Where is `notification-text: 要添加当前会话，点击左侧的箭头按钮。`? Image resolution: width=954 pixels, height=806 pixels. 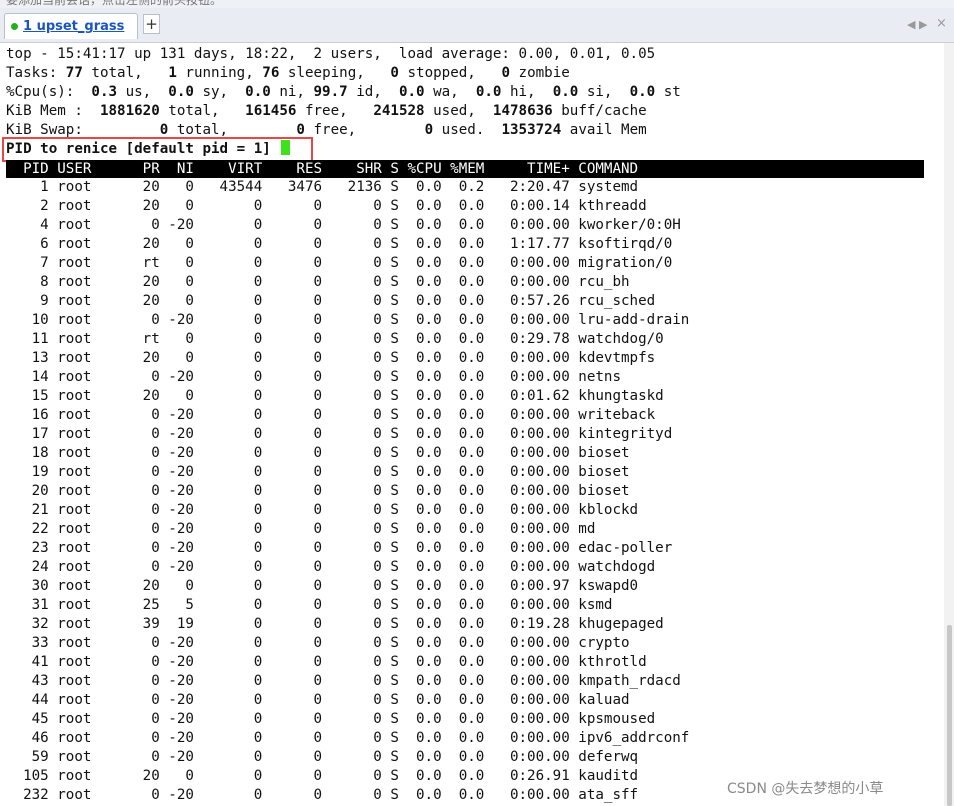 notification-text: 要添加当前会话，点击左侧的箭头按钮。 is located at coordinates (114, 3).